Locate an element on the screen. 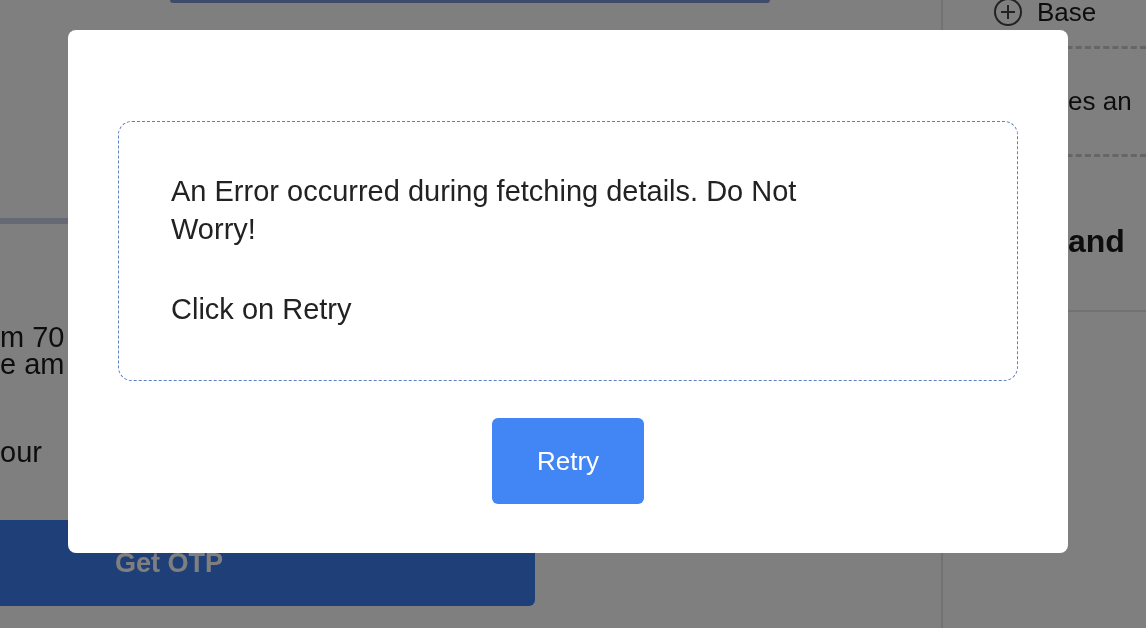 This screenshot has height=628, width=1146. body-text: m 70 is located at coordinates (32, 337).